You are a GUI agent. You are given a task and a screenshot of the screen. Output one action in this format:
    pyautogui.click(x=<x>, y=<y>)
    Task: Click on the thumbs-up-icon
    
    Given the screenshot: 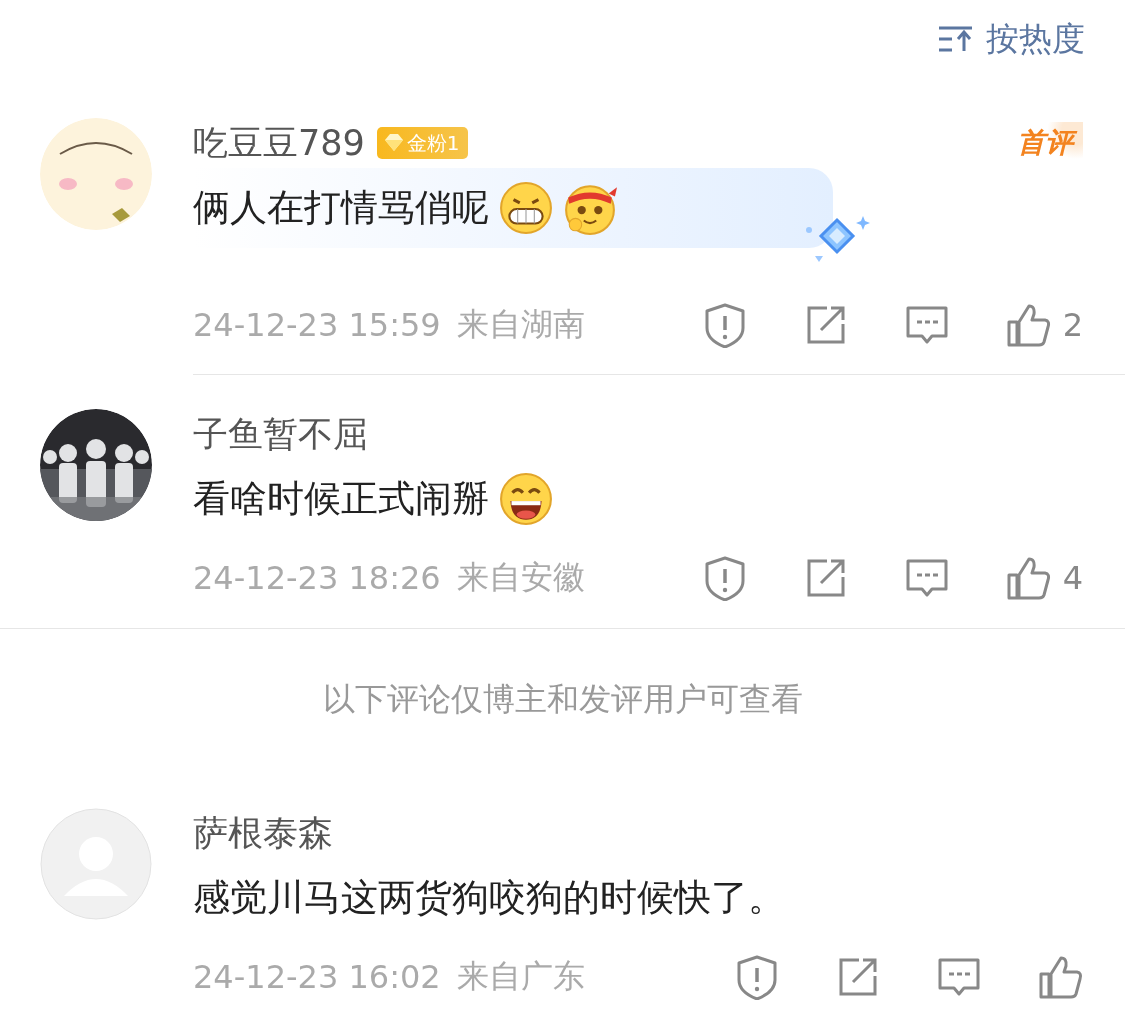 What is the action you would take?
    pyautogui.click(x=1060, y=977)
    